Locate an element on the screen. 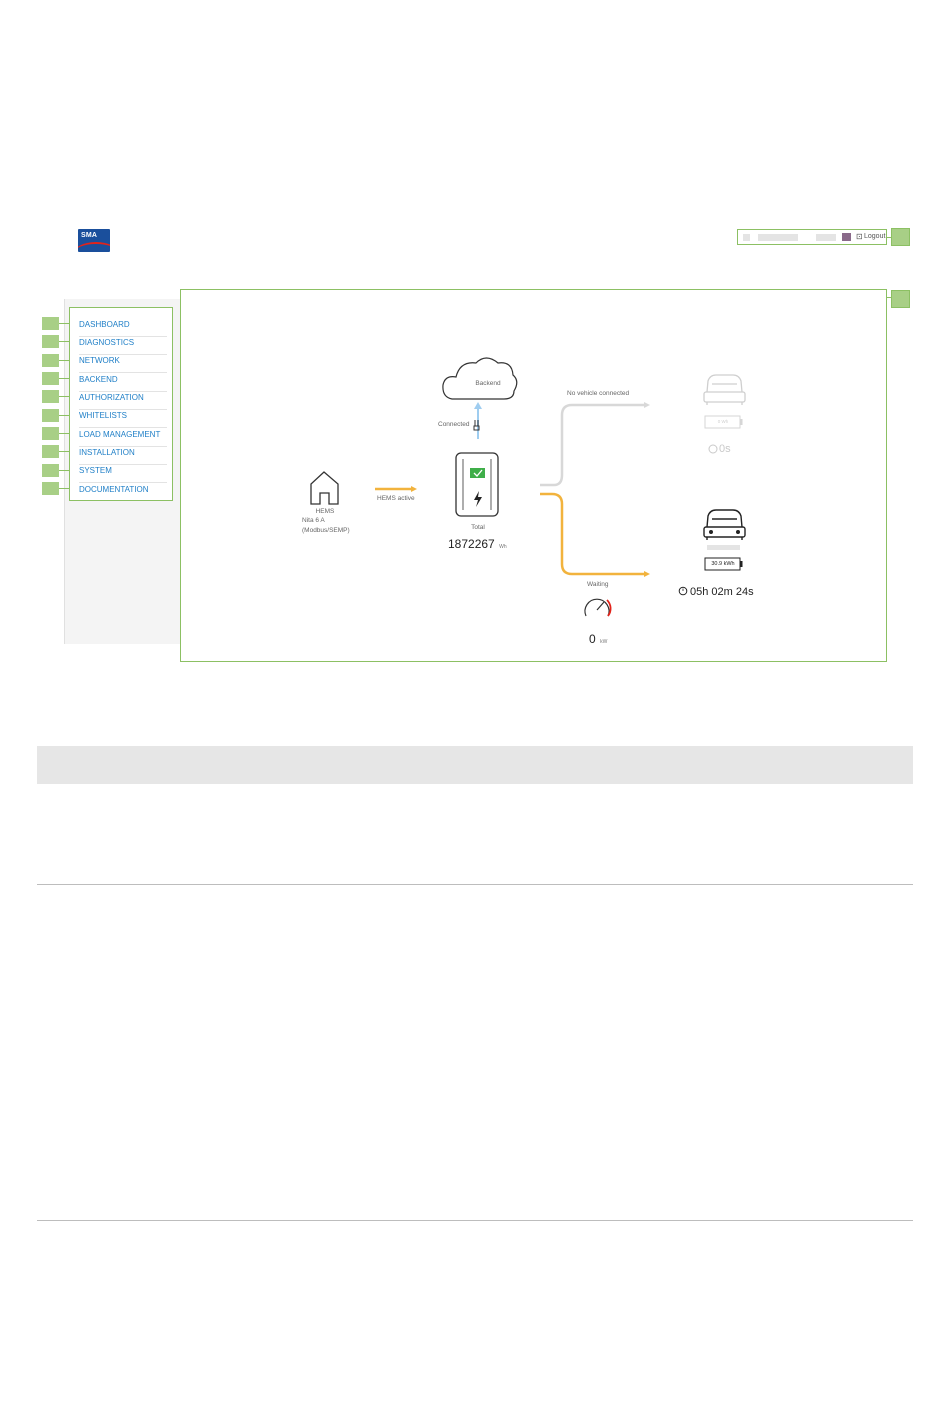  charge-time-top: 0s is located at coordinates (725, 449).